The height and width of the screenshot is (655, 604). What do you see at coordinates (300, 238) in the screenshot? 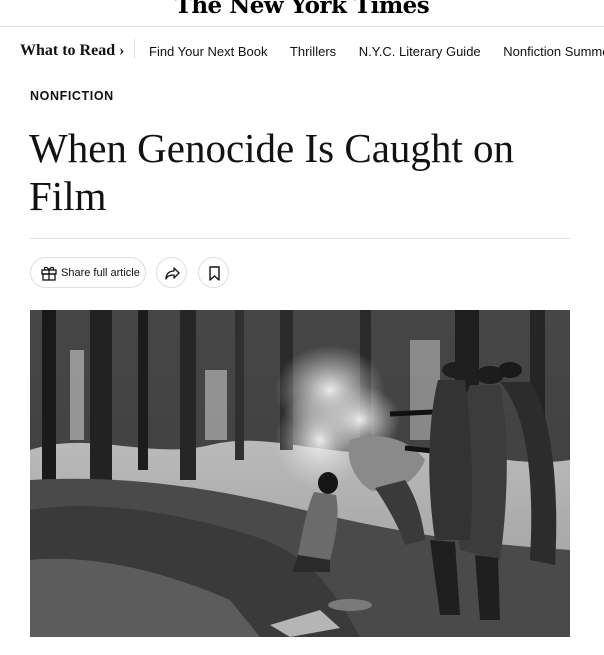
I see `headline-divider` at bounding box center [300, 238].